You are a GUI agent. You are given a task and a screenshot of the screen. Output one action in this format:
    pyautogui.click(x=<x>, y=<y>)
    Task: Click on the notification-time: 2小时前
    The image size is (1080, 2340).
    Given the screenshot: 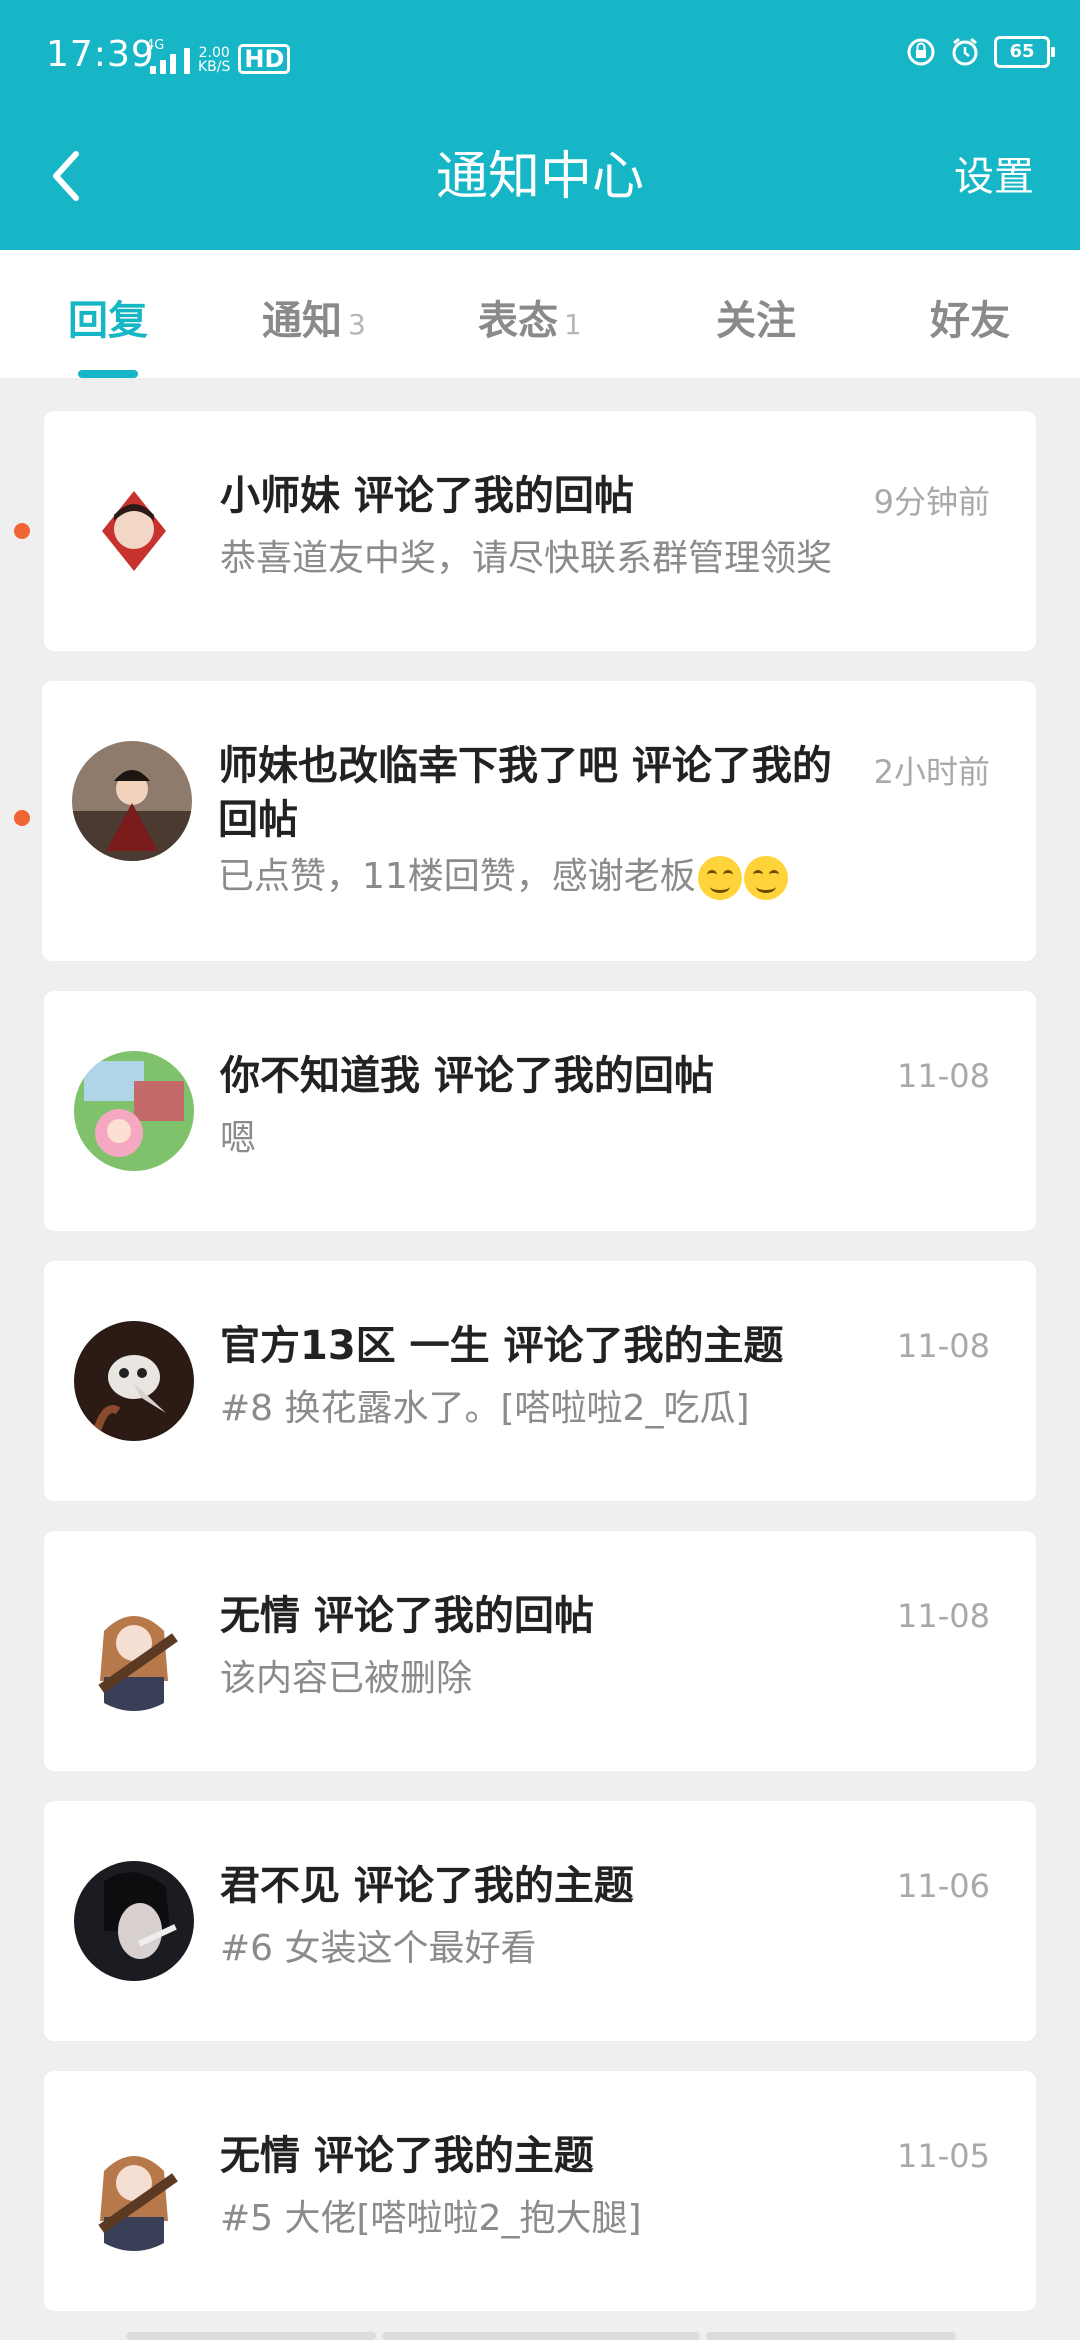 What is the action you would take?
    pyautogui.click(x=931, y=772)
    